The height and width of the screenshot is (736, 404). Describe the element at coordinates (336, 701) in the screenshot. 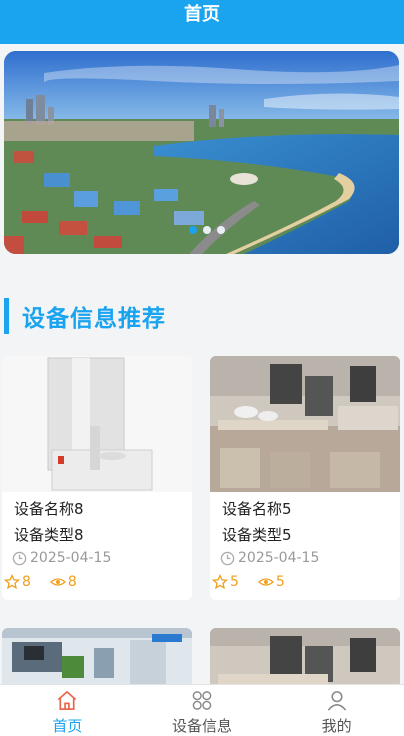

I see `user-icon` at that location.